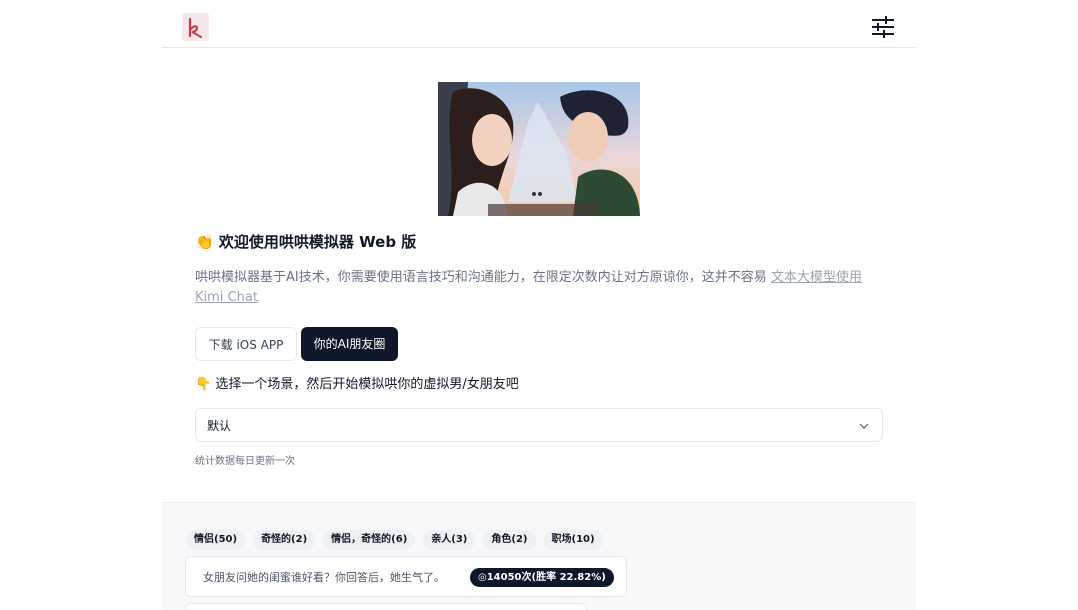  What do you see at coordinates (509, 540) in the screenshot?
I see `tag-role: 角色(2)` at bounding box center [509, 540].